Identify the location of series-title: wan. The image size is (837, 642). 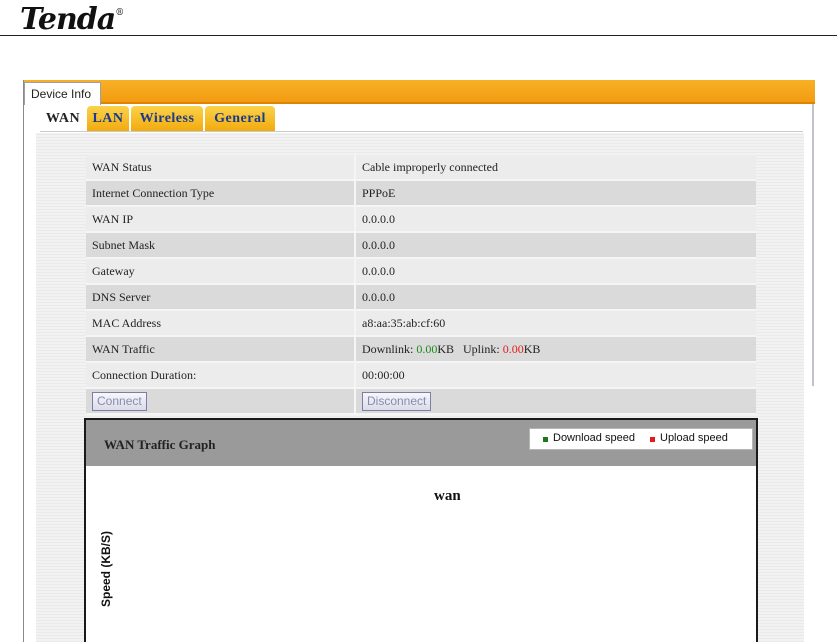
(447, 496).